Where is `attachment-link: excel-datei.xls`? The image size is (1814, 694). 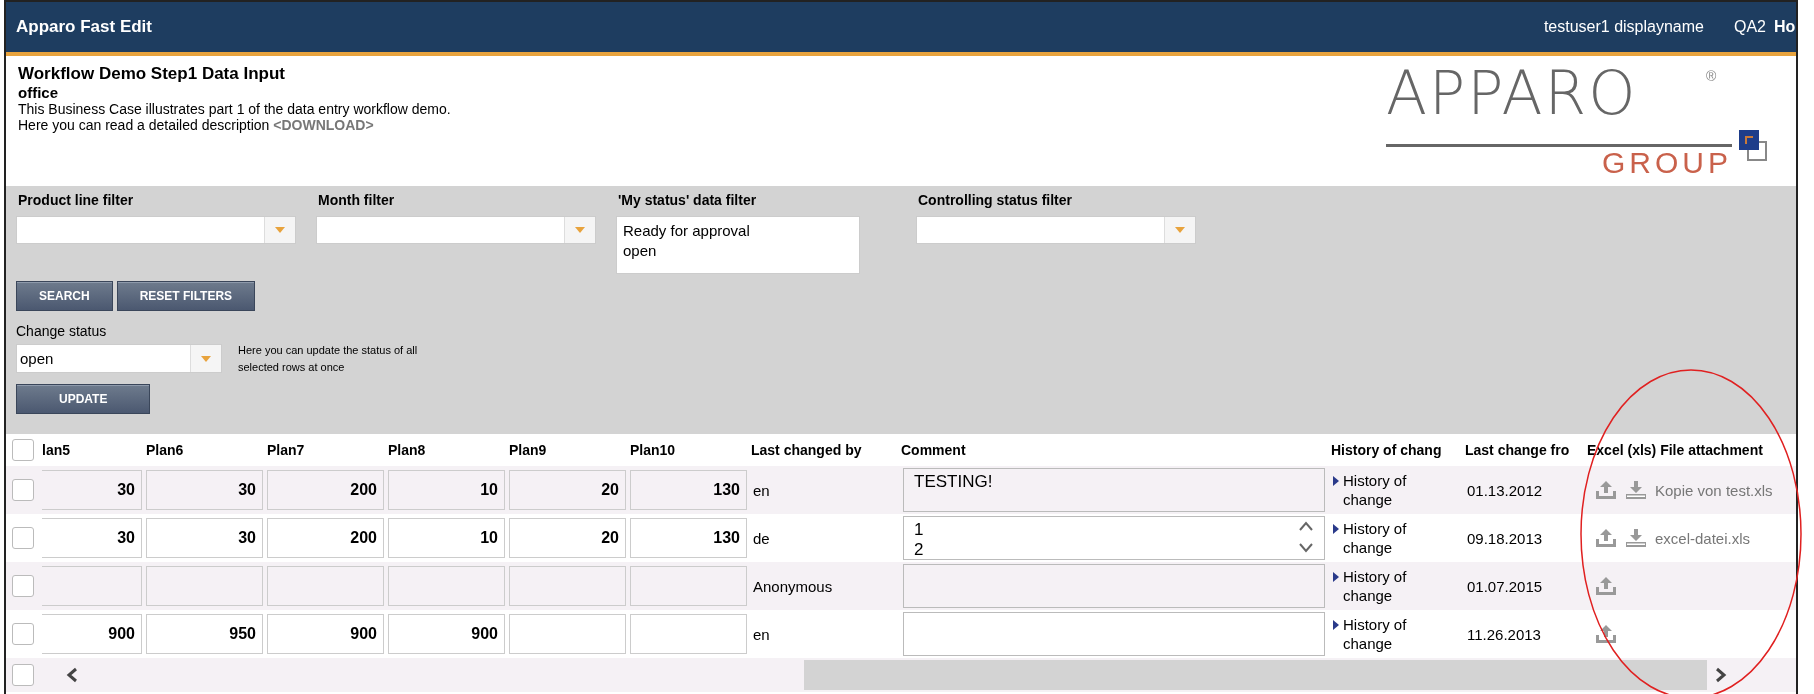
attachment-link: excel-datei.xls is located at coordinates (1703, 538).